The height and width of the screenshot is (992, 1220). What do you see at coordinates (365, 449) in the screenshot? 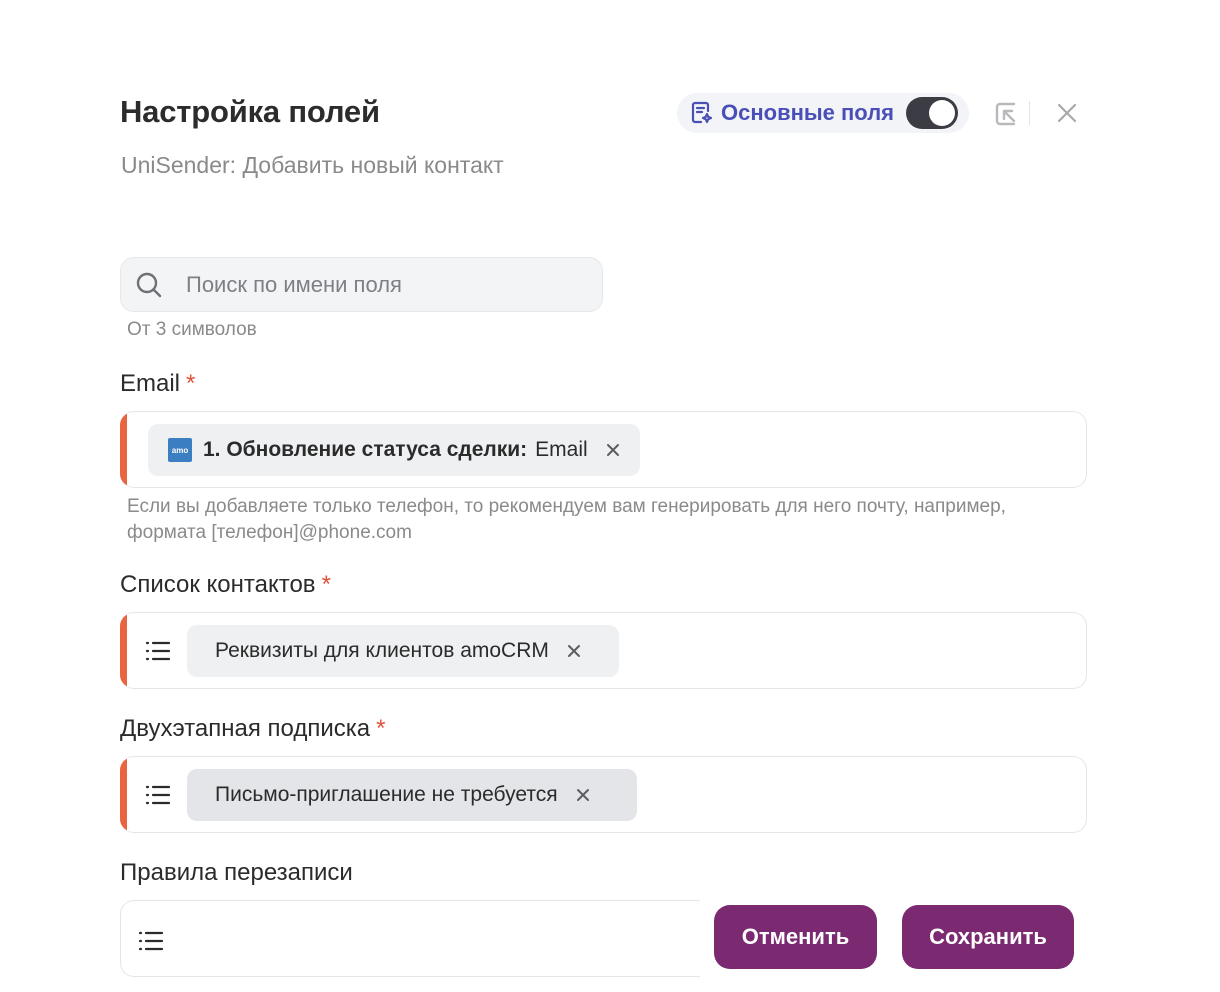
I see `chip-source: 1. Обновление статуса сделки:` at bounding box center [365, 449].